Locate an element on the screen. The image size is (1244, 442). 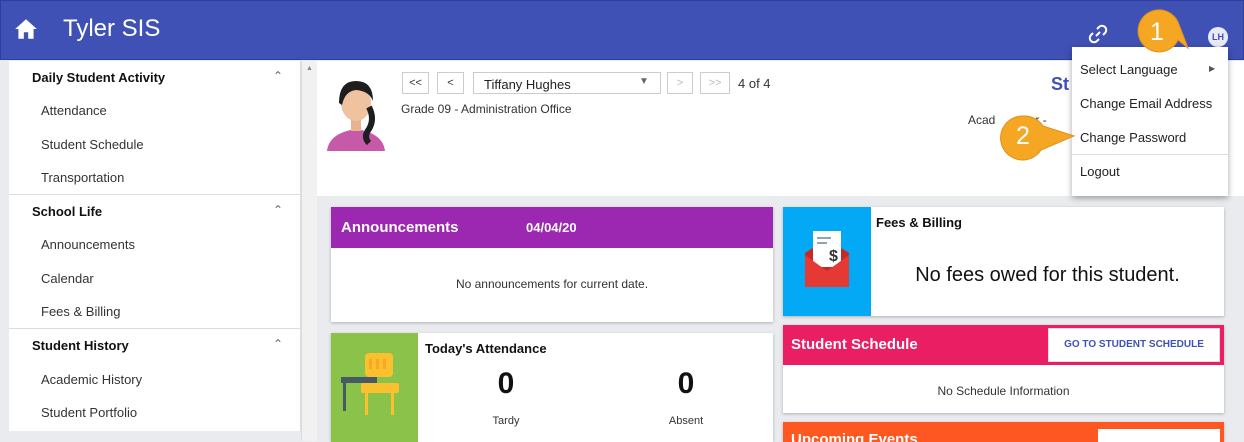
previous-student-button: < is located at coordinates (450, 83).